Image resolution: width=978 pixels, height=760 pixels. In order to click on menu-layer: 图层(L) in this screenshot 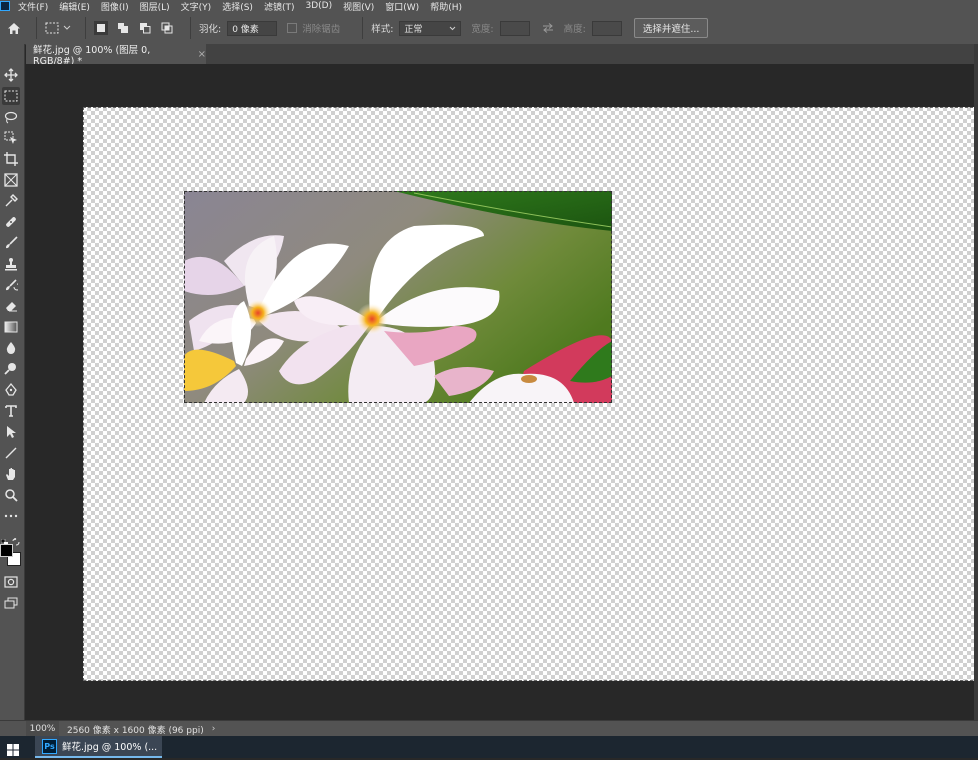, I will do `click(155, 6)`.